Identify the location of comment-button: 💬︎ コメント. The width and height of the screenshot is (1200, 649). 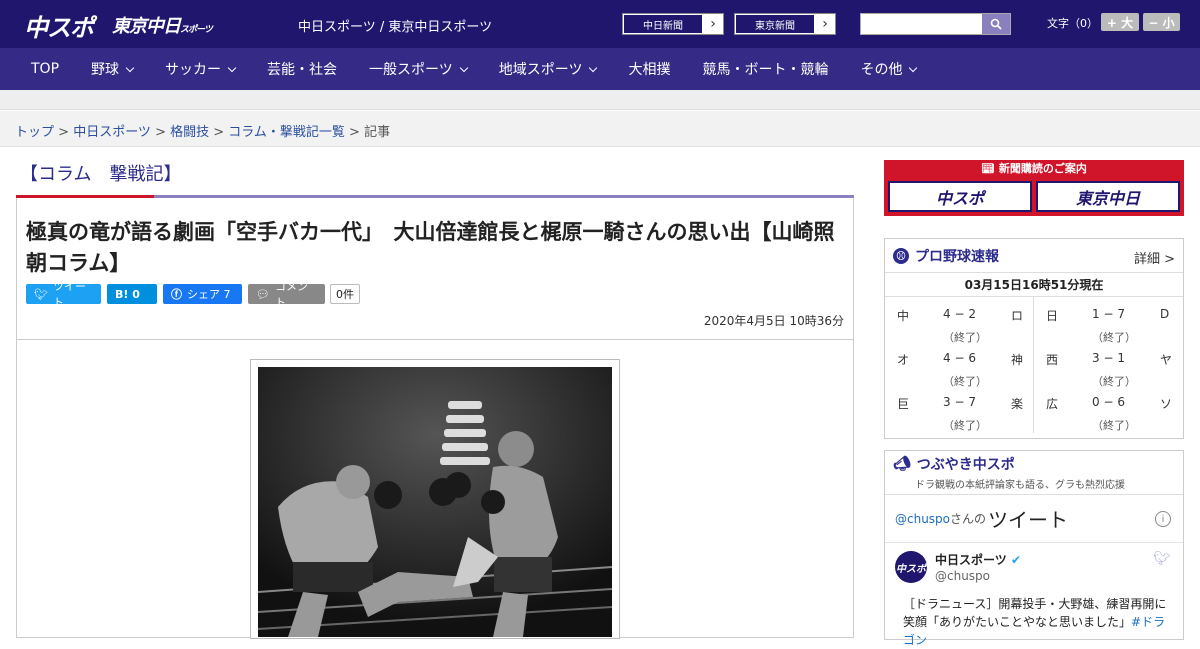
(286, 294).